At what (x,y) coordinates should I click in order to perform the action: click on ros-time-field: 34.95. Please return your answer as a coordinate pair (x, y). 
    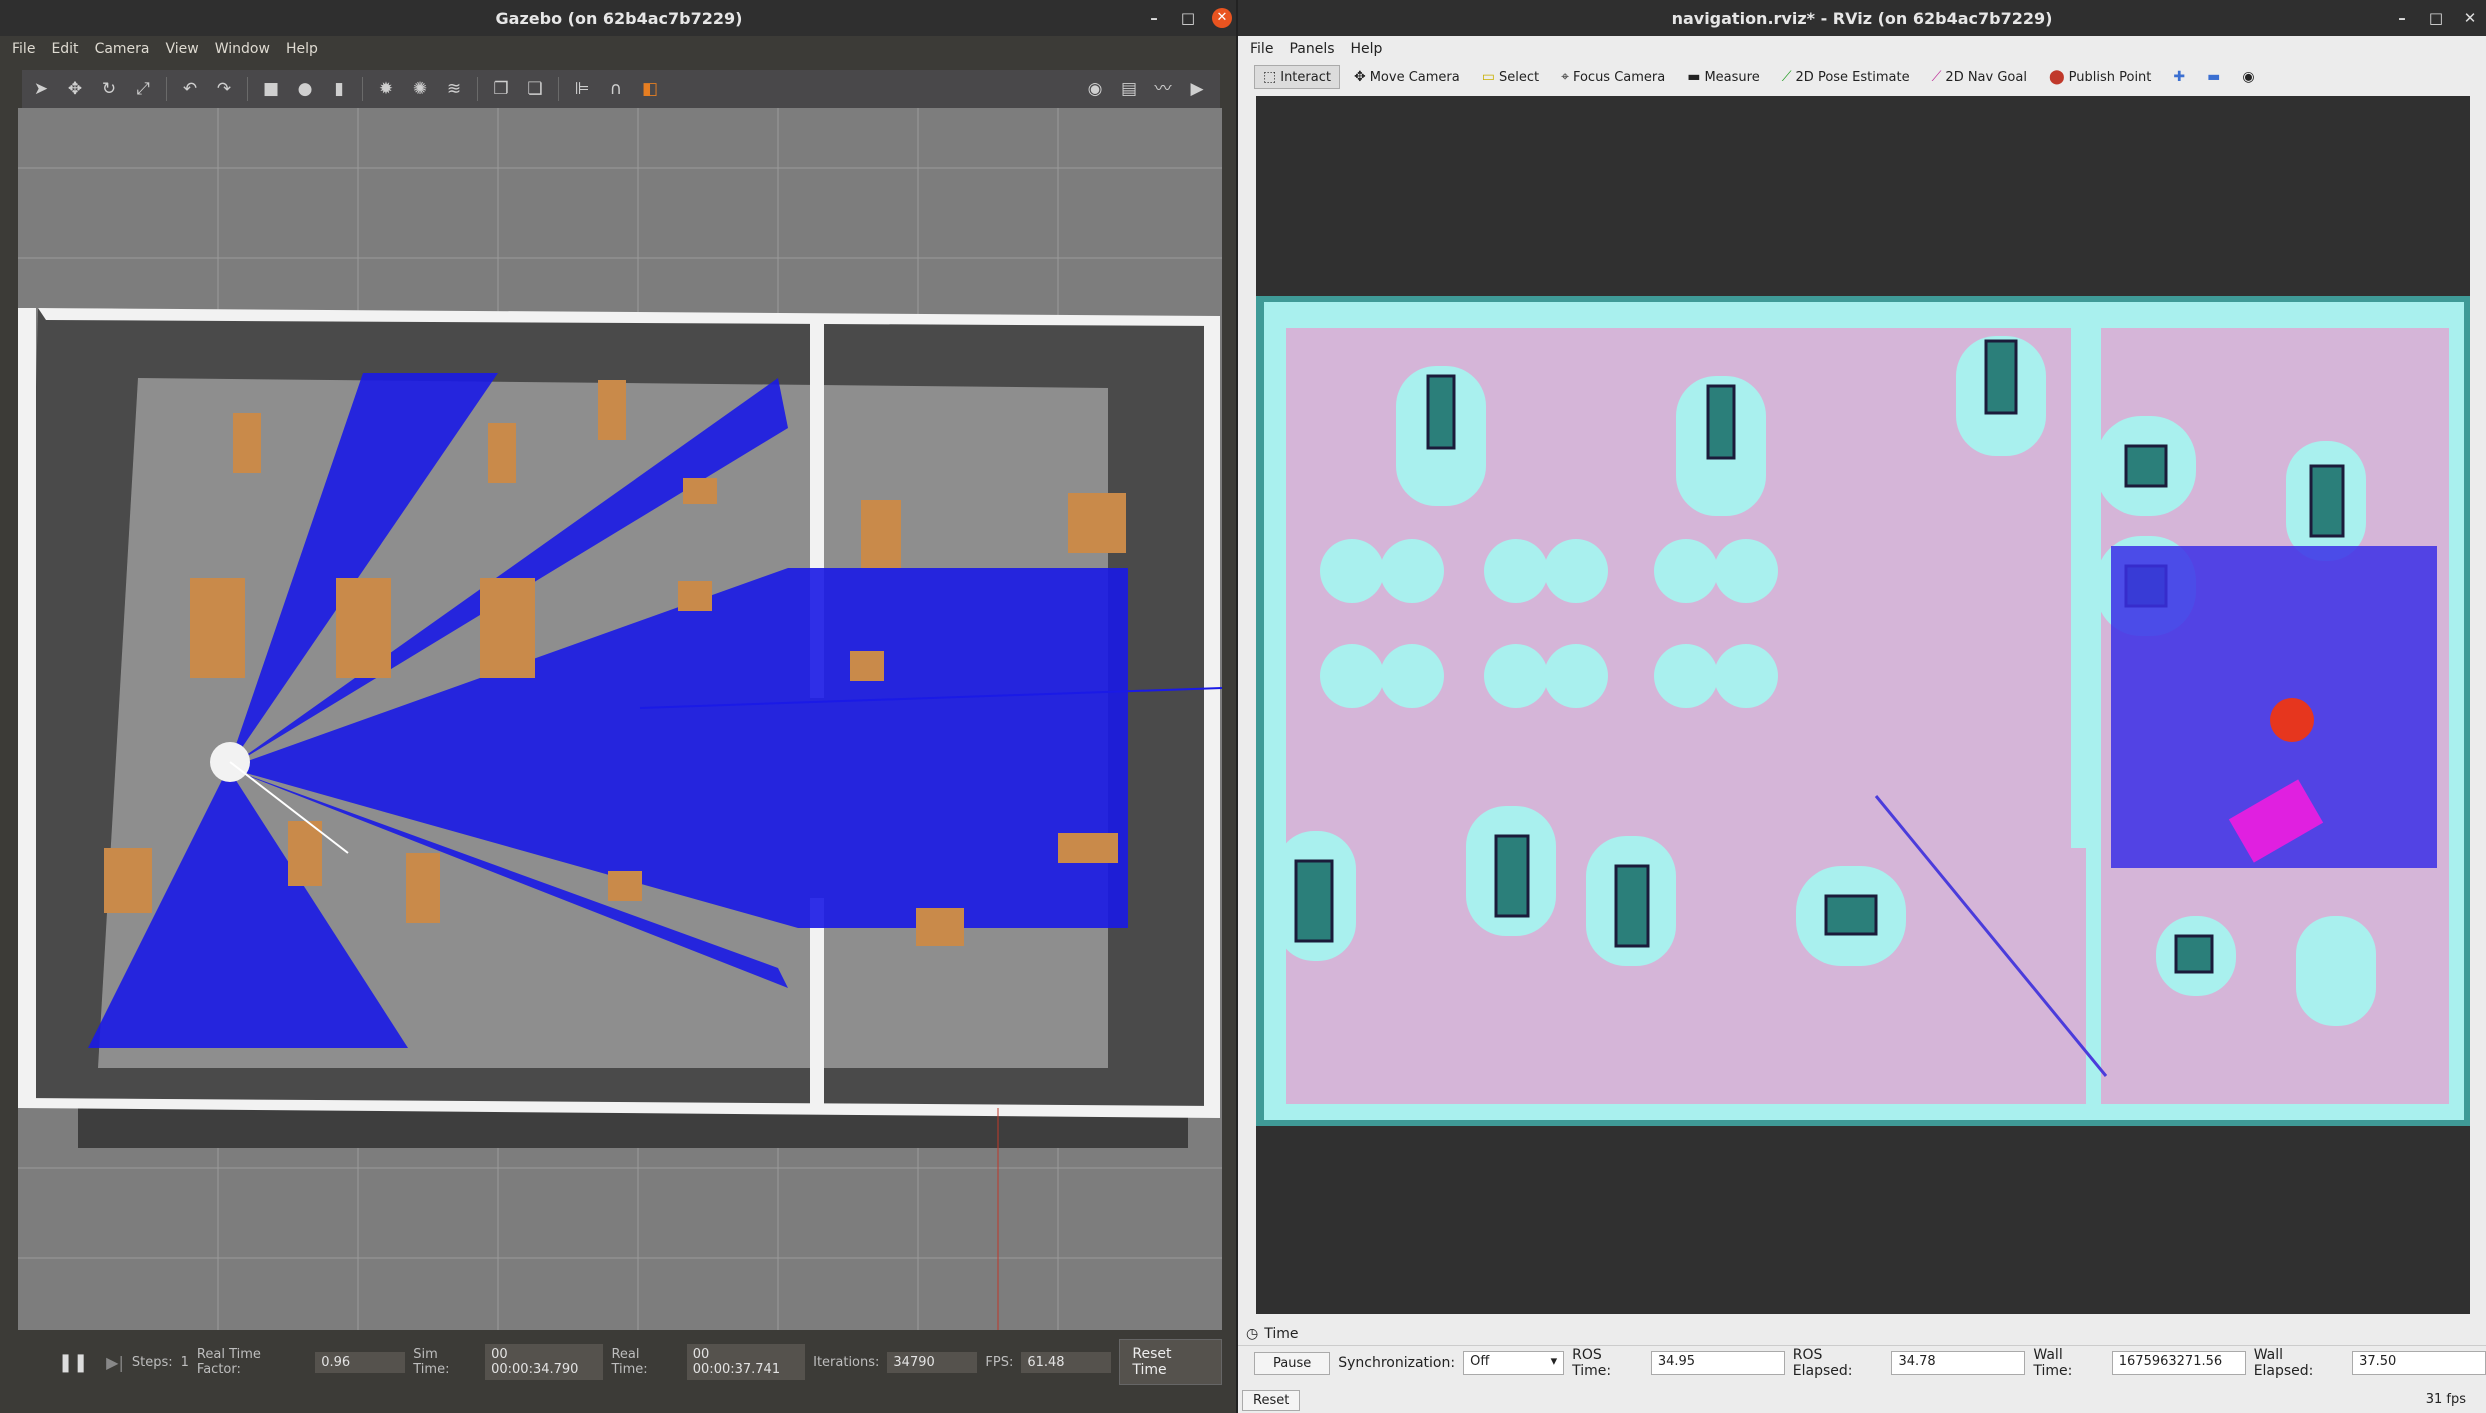
    Looking at the image, I should click on (1717, 1363).